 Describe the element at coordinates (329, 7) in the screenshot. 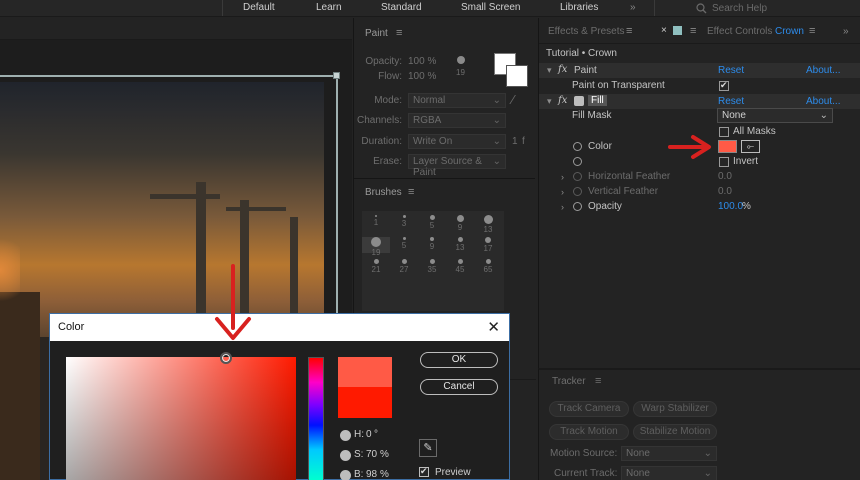

I see `workspace-learn: Learn` at that location.